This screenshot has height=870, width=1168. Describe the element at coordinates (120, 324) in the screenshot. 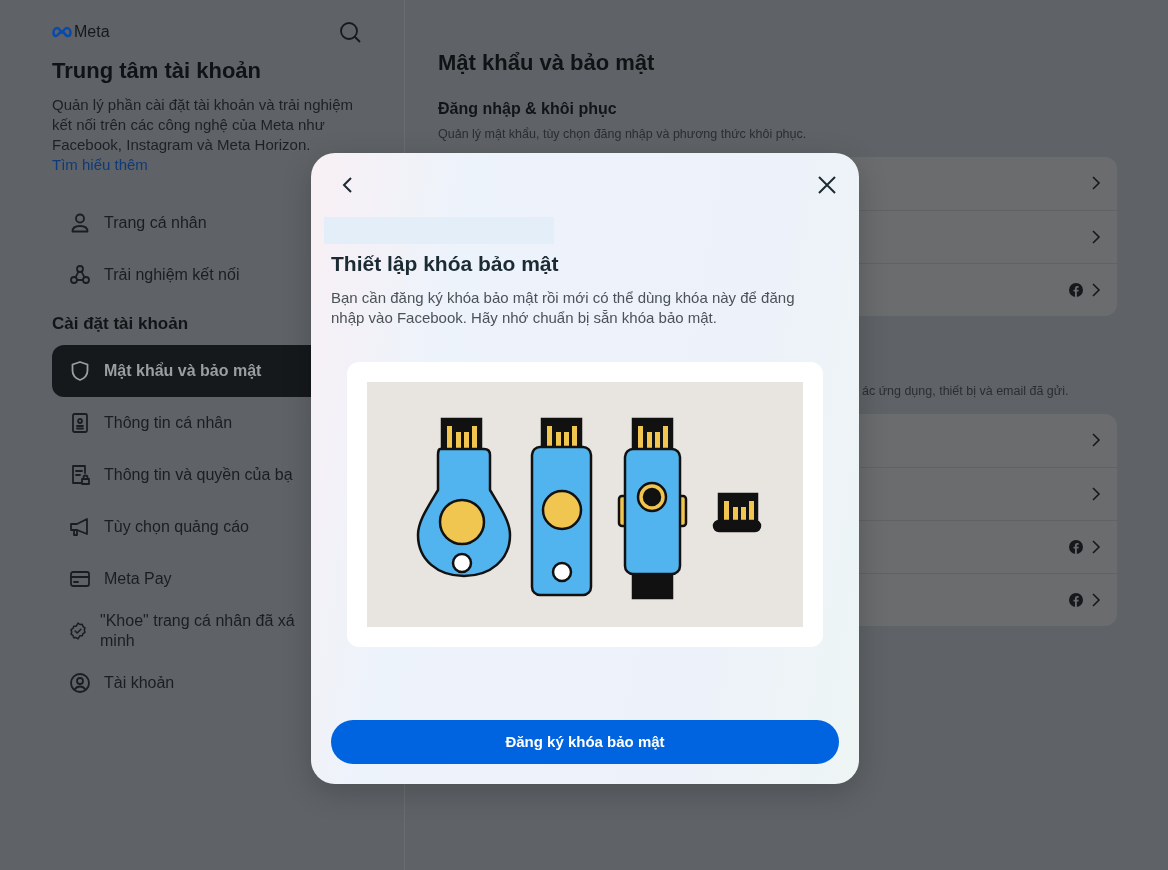

I see `section-heading: Cài đặt tài khoản` at that location.